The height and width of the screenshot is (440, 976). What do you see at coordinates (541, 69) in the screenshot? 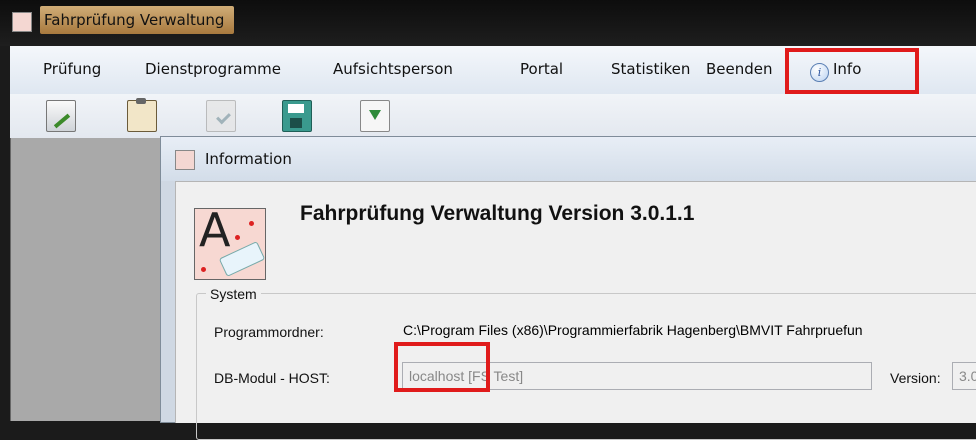
I see `menu-portal: Portal` at bounding box center [541, 69].